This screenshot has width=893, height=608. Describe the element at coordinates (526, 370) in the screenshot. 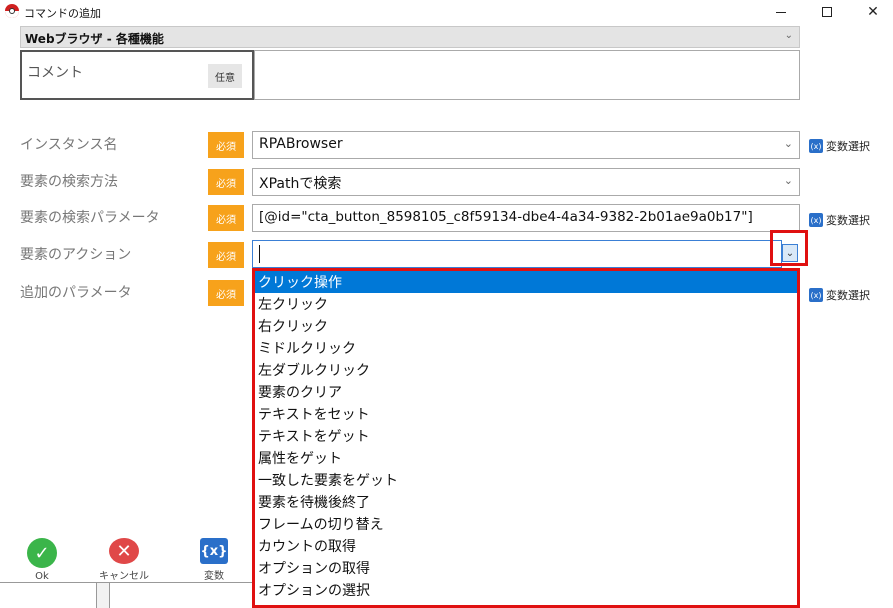

I see `option-item: 左ダブルクリック` at that location.